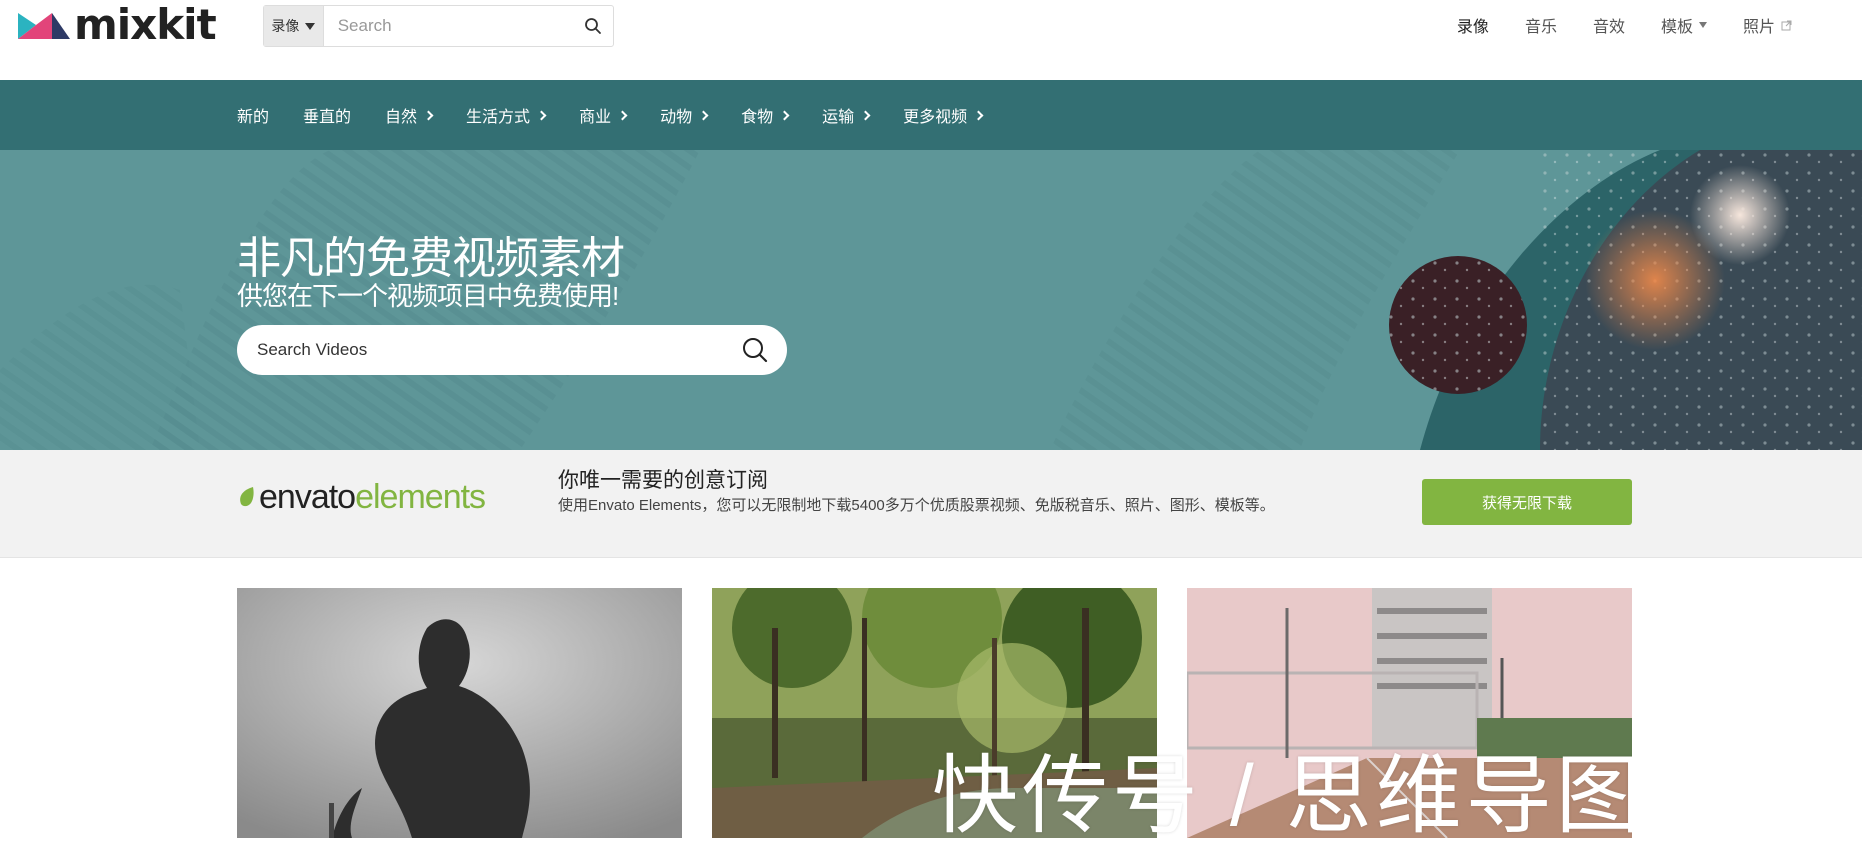  Describe the element at coordinates (145, 24) in the screenshot. I see `brand-name: mixkit` at that location.